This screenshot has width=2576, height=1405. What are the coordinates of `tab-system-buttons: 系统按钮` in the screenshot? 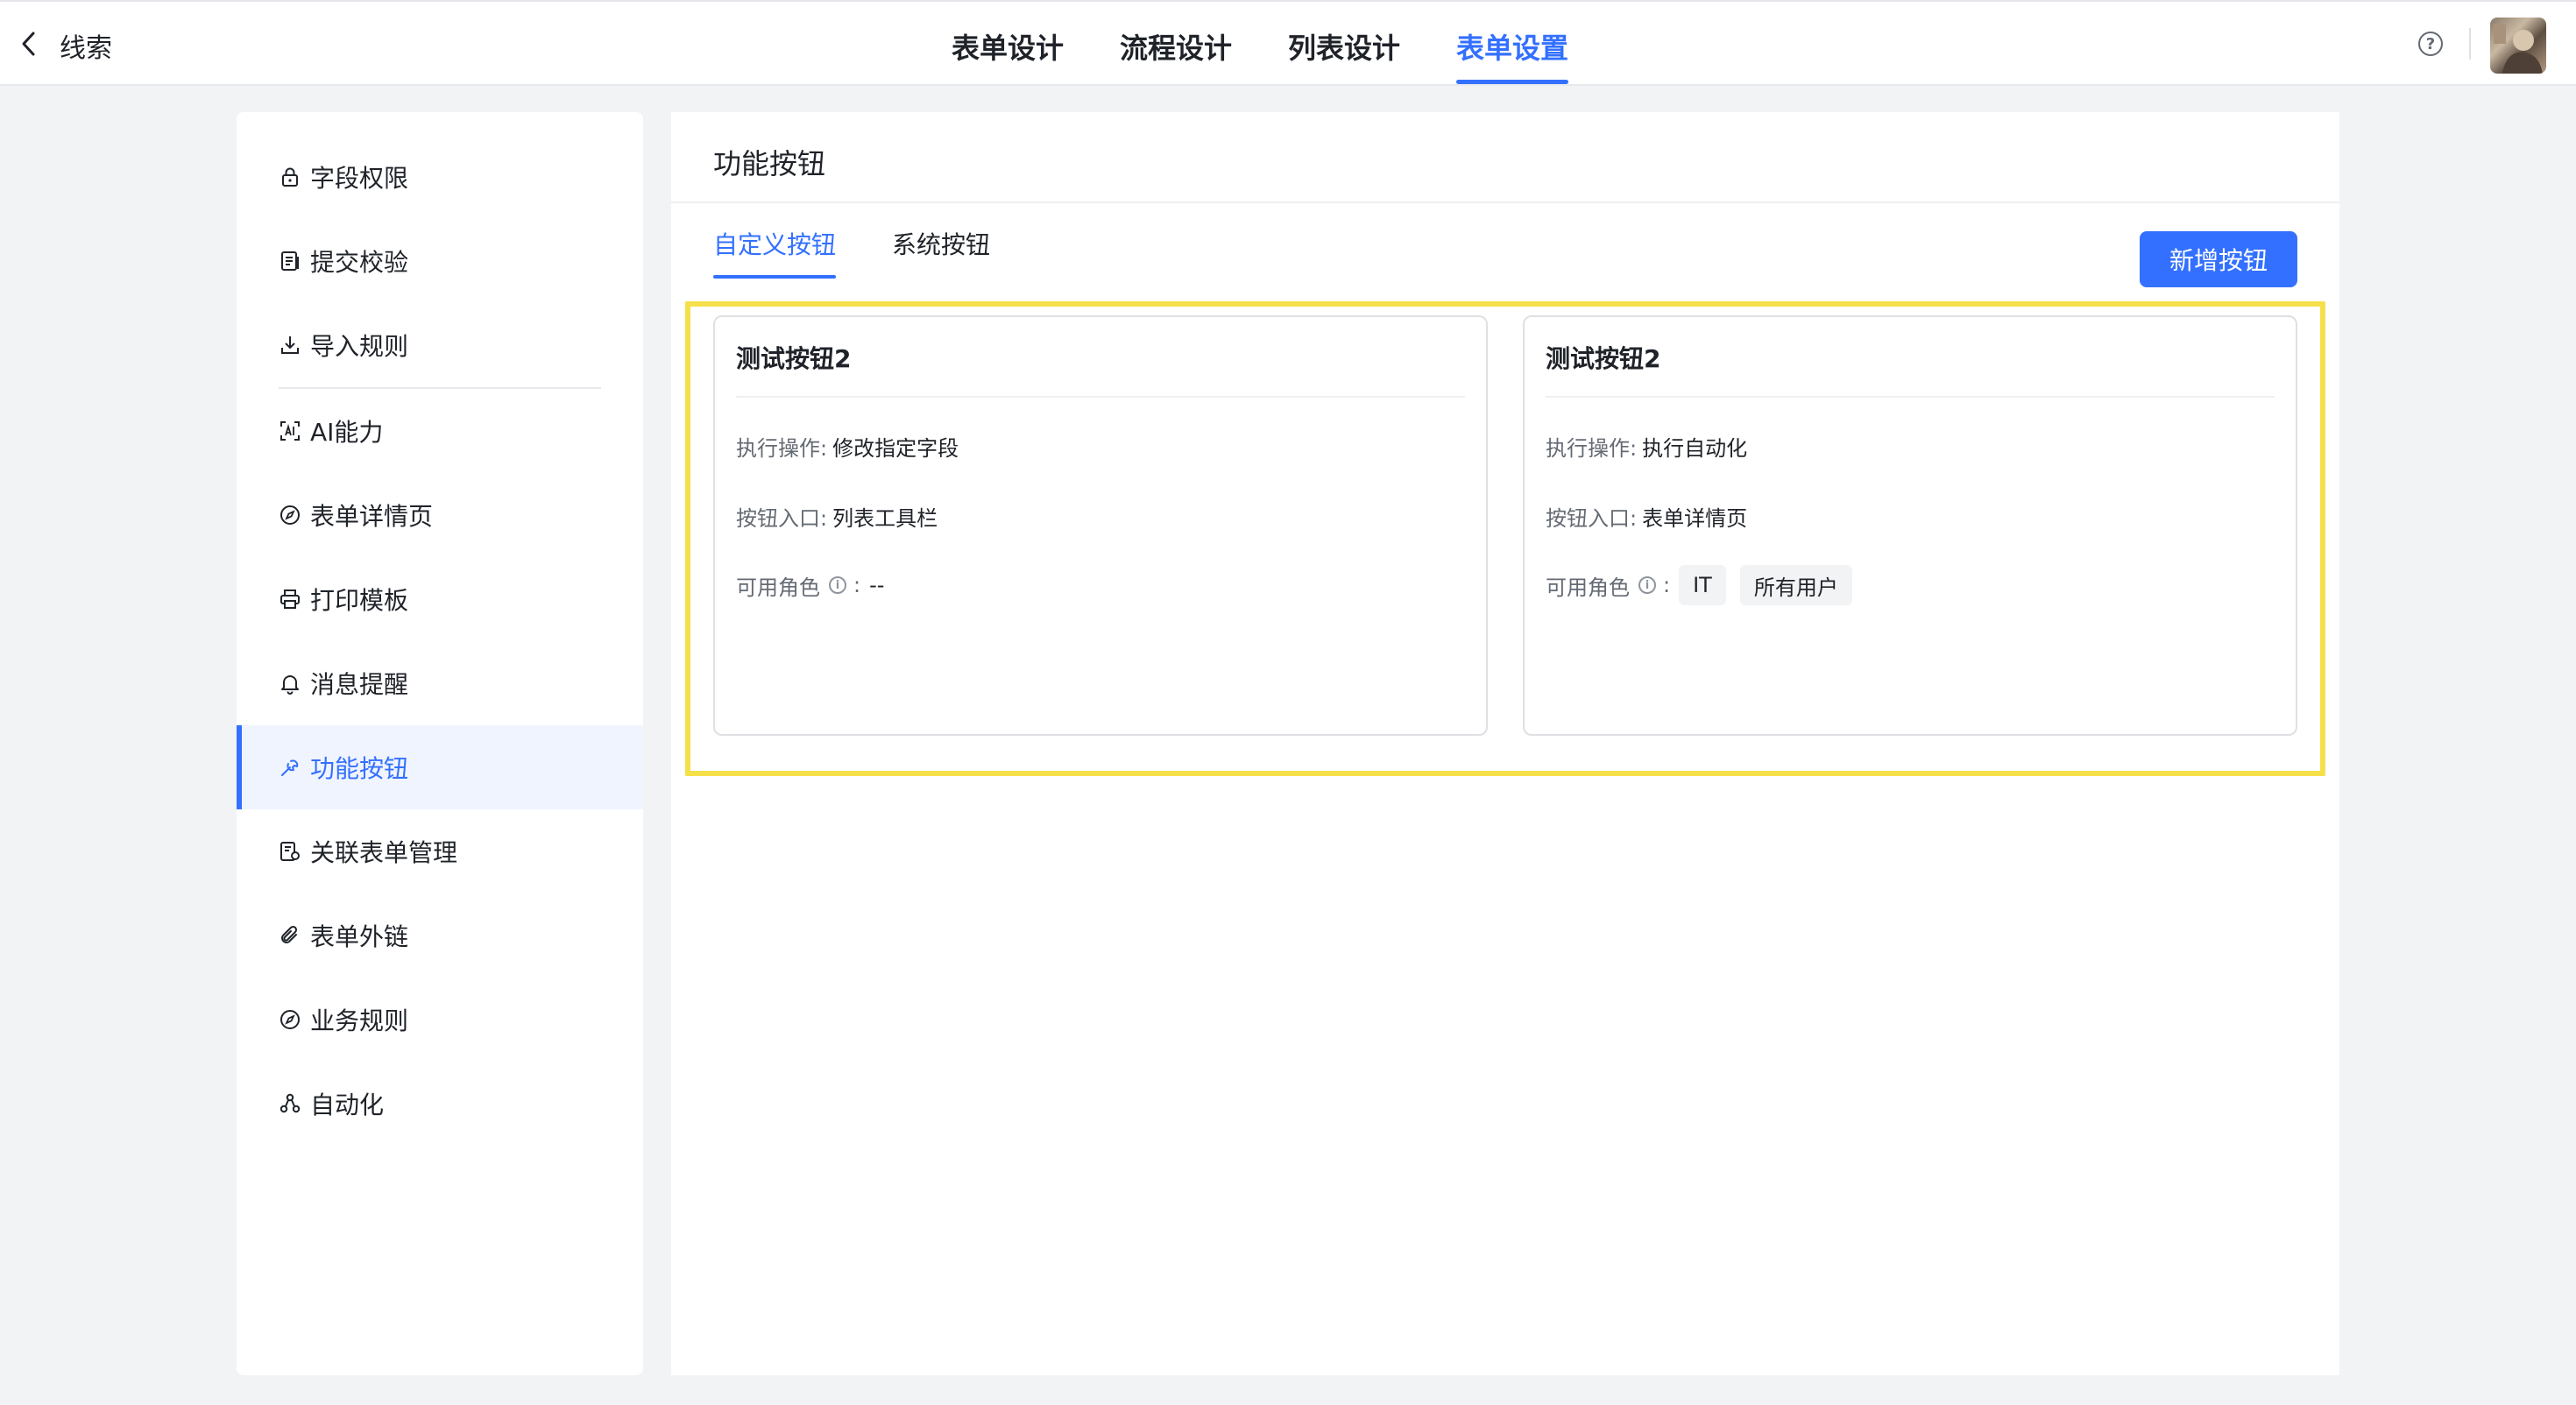 It's located at (941, 252).